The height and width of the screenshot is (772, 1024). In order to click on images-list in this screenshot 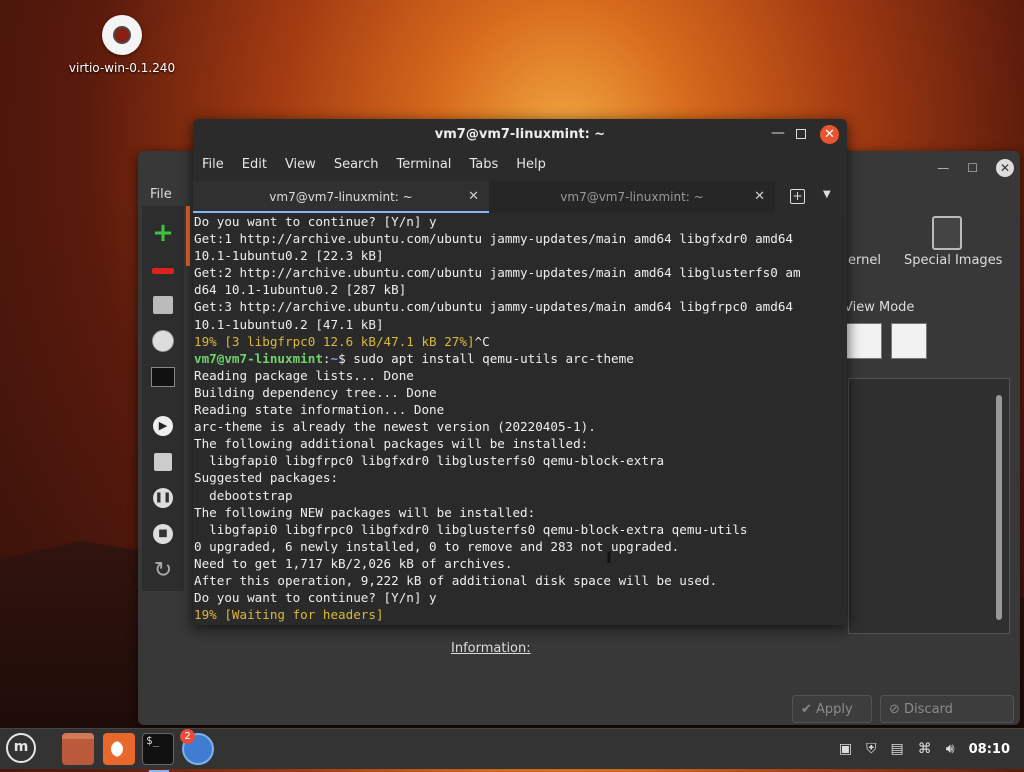, I will do `click(929, 506)`.